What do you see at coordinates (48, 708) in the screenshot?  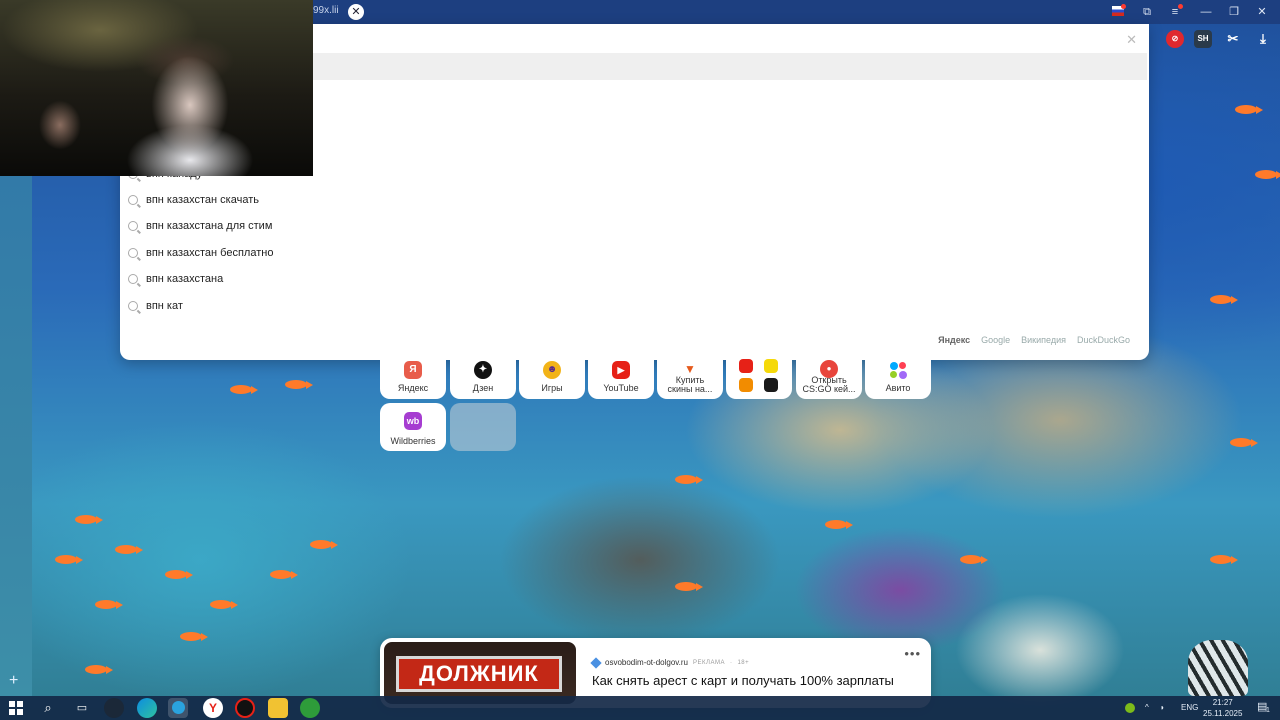 I see `search-icon: ⌕` at bounding box center [48, 708].